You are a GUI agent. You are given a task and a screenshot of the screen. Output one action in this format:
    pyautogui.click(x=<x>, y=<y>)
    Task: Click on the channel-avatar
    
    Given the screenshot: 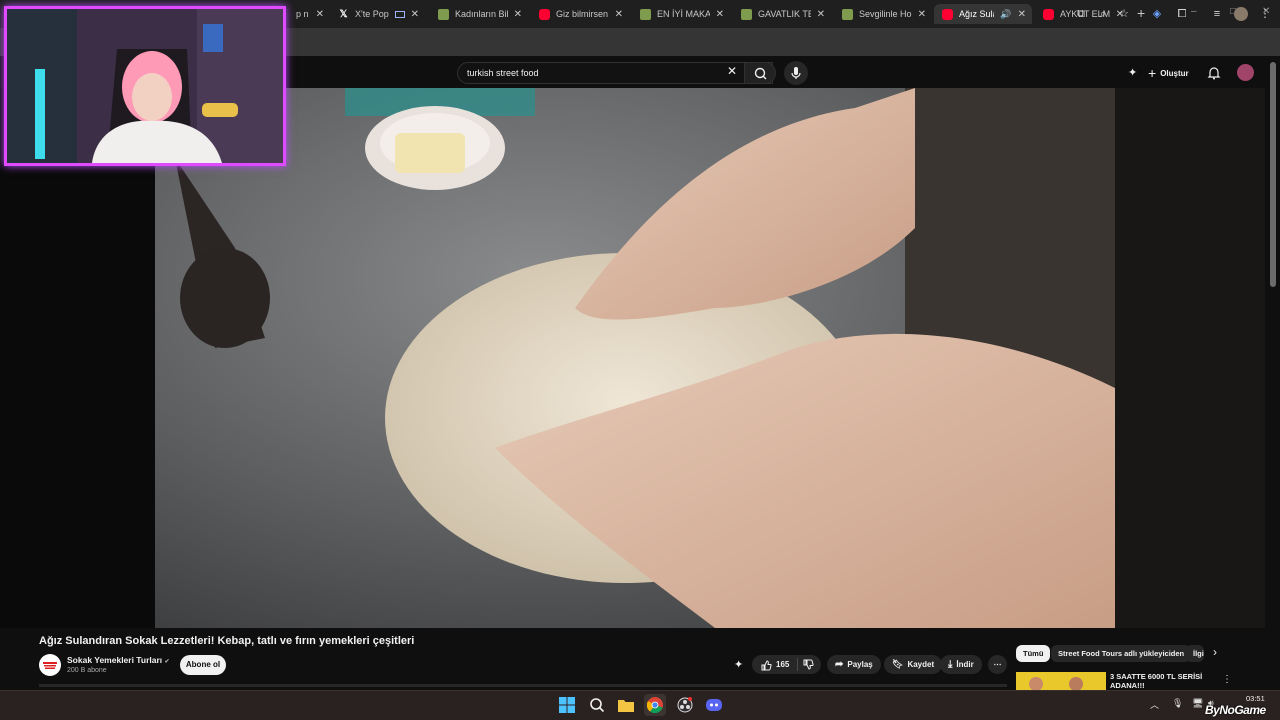 What is the action you would take?
    pyautogui.click(x=50, y=665)
    